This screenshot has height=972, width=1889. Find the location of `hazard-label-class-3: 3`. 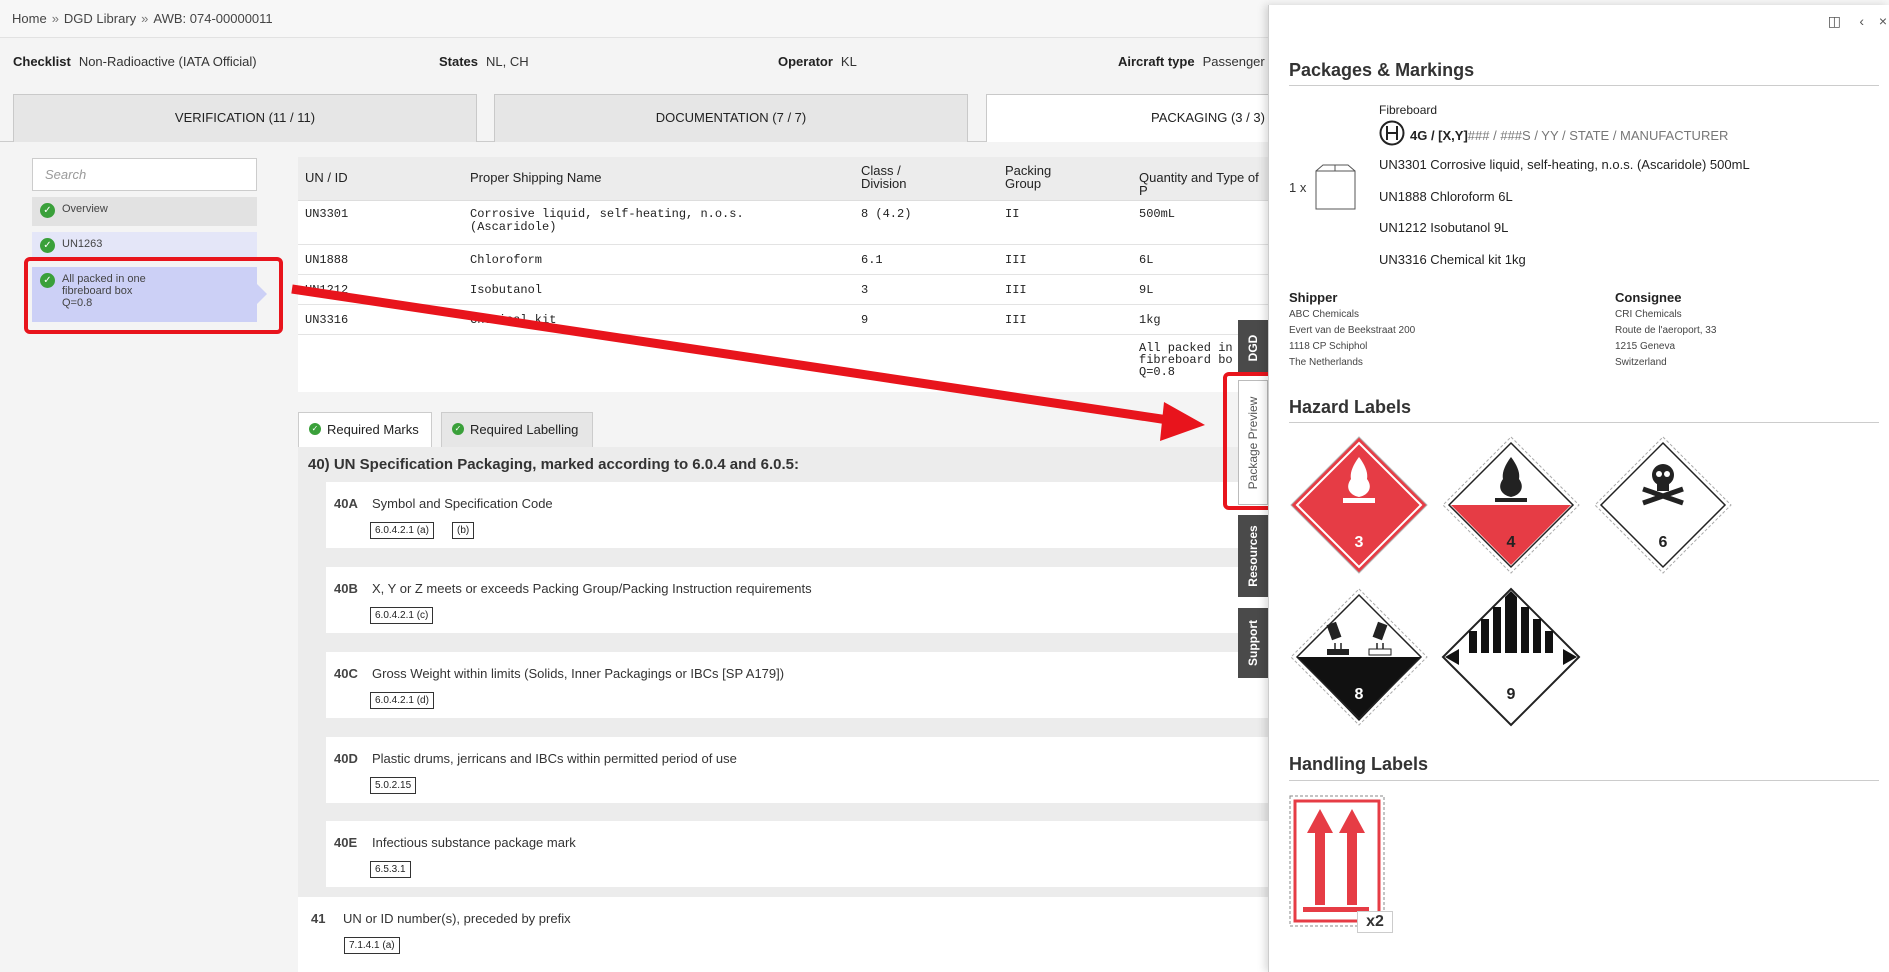

hazard-label-class-3: 3 is located at coordinates (1359, 505).